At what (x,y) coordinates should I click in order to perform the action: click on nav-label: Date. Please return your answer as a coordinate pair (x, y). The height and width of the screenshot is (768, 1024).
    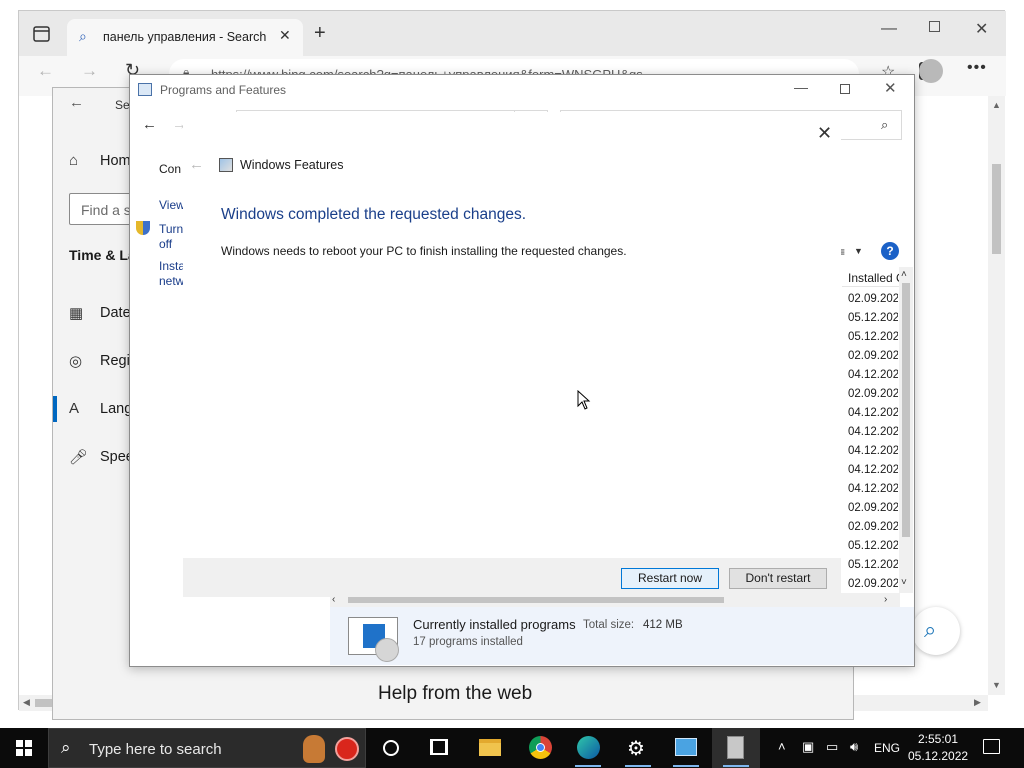
    Looking at the image, I should click on (115, 313).